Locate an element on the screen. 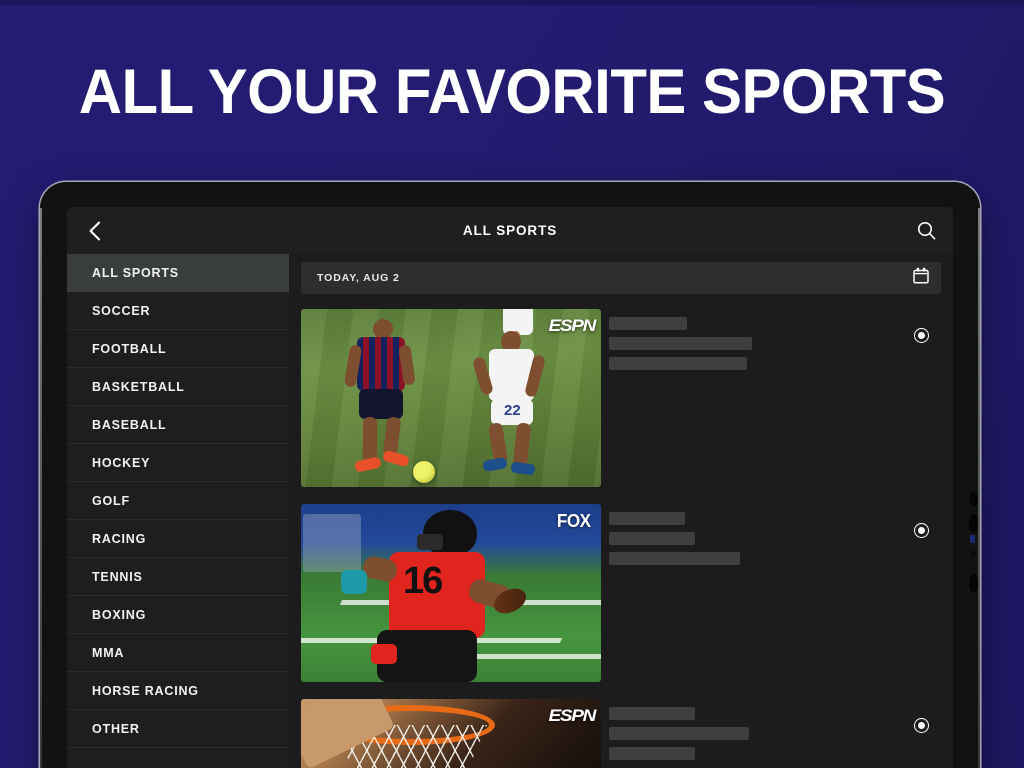 The height and width of the screenshot is (768, 1024). sidebar-item-other: OTHER is located at coordinates (178, 729).